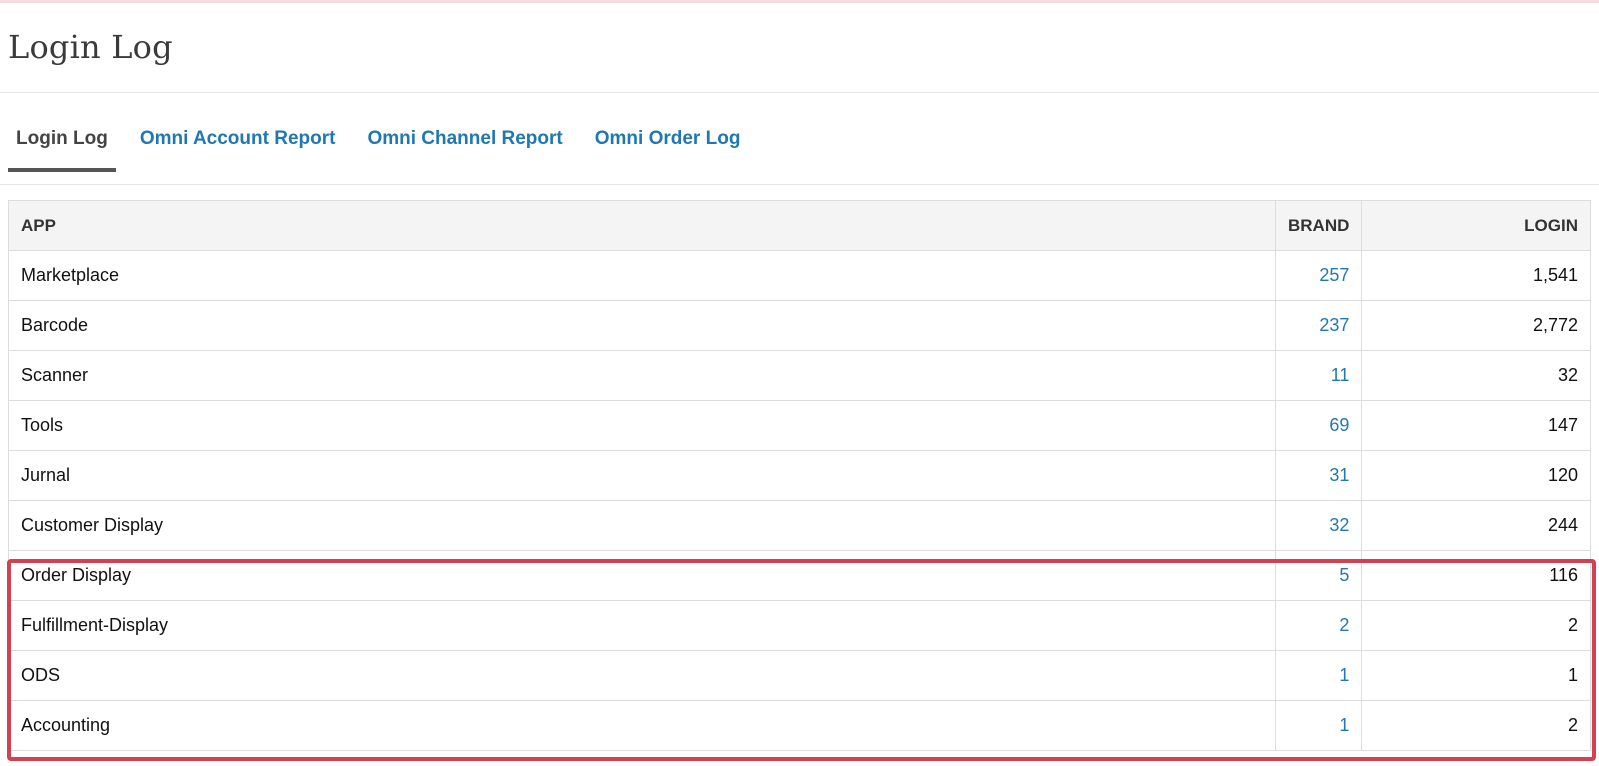  What do you see at coordinates (642, 725) in the screenshot?
I see `cell-app: Accounting` at bounding box center [642, 725].